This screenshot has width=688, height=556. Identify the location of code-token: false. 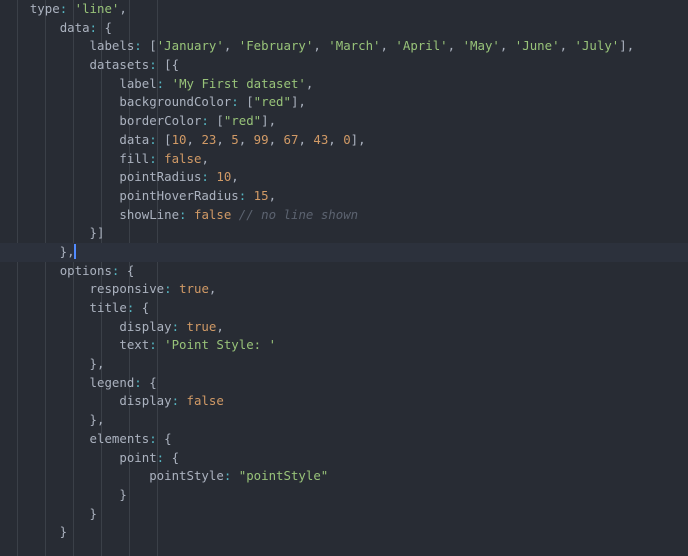
(212, 214).